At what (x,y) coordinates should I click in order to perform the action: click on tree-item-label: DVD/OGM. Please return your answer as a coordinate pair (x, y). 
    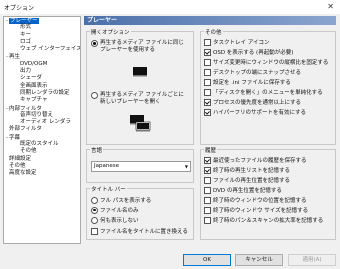
    Looking at the image, I should click on (34, 63).